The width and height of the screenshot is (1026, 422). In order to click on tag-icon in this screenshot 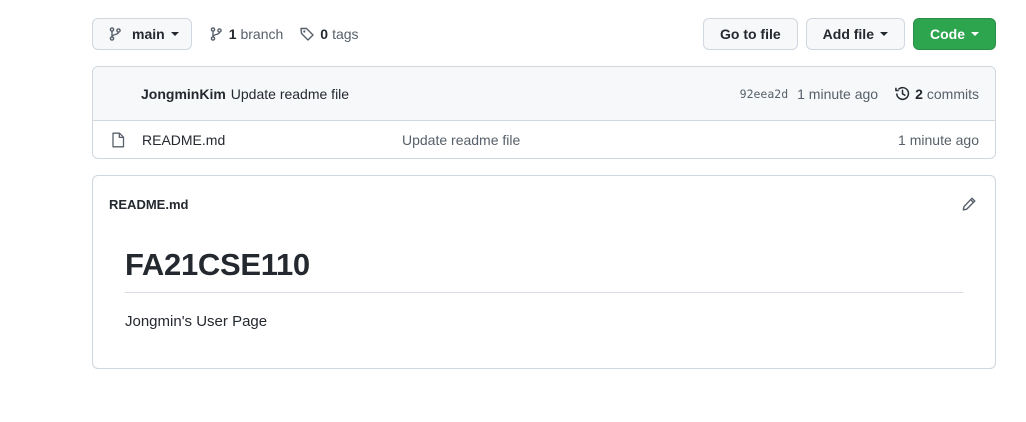, I will do `click(307, 34)`.